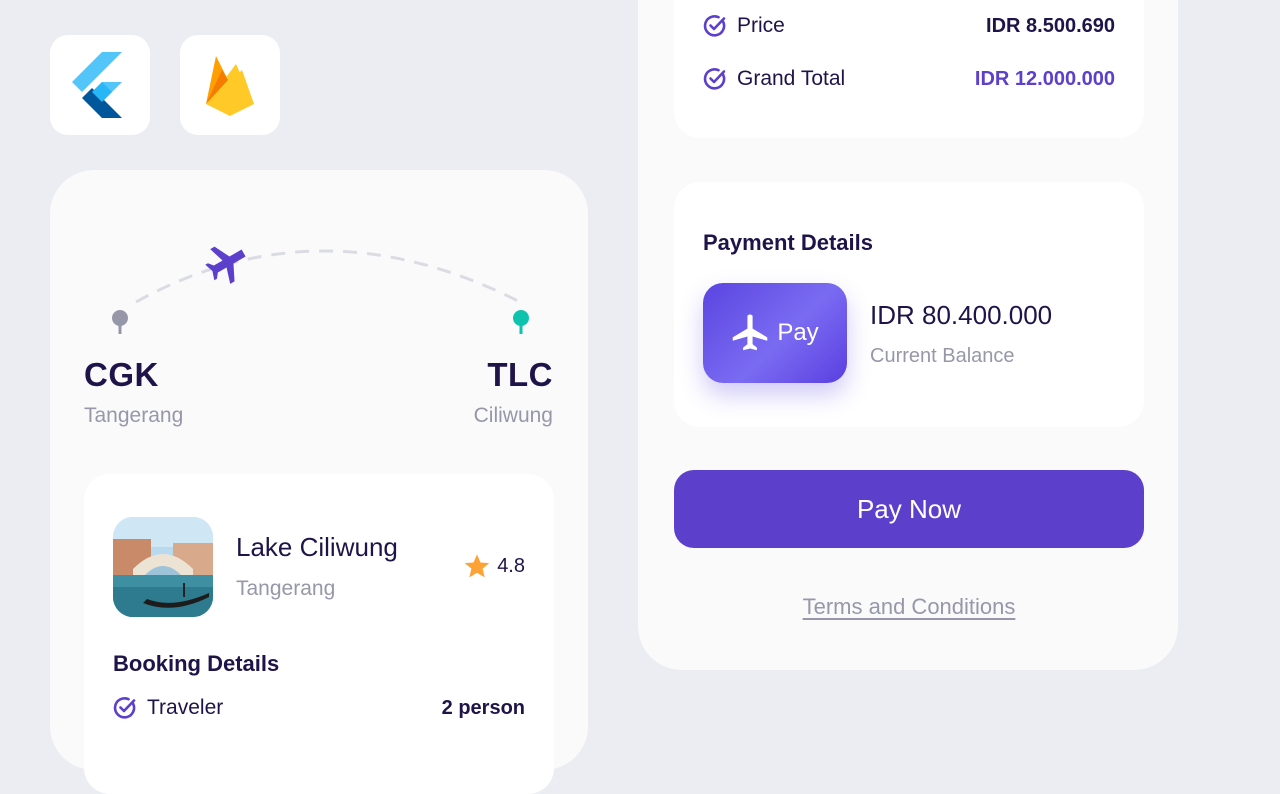 The image size is (1280, 794). What do you see at coordinates (798, 332) in the screenshot?
I see `payment-method-label: Pay` at bounding box center [798, 332].